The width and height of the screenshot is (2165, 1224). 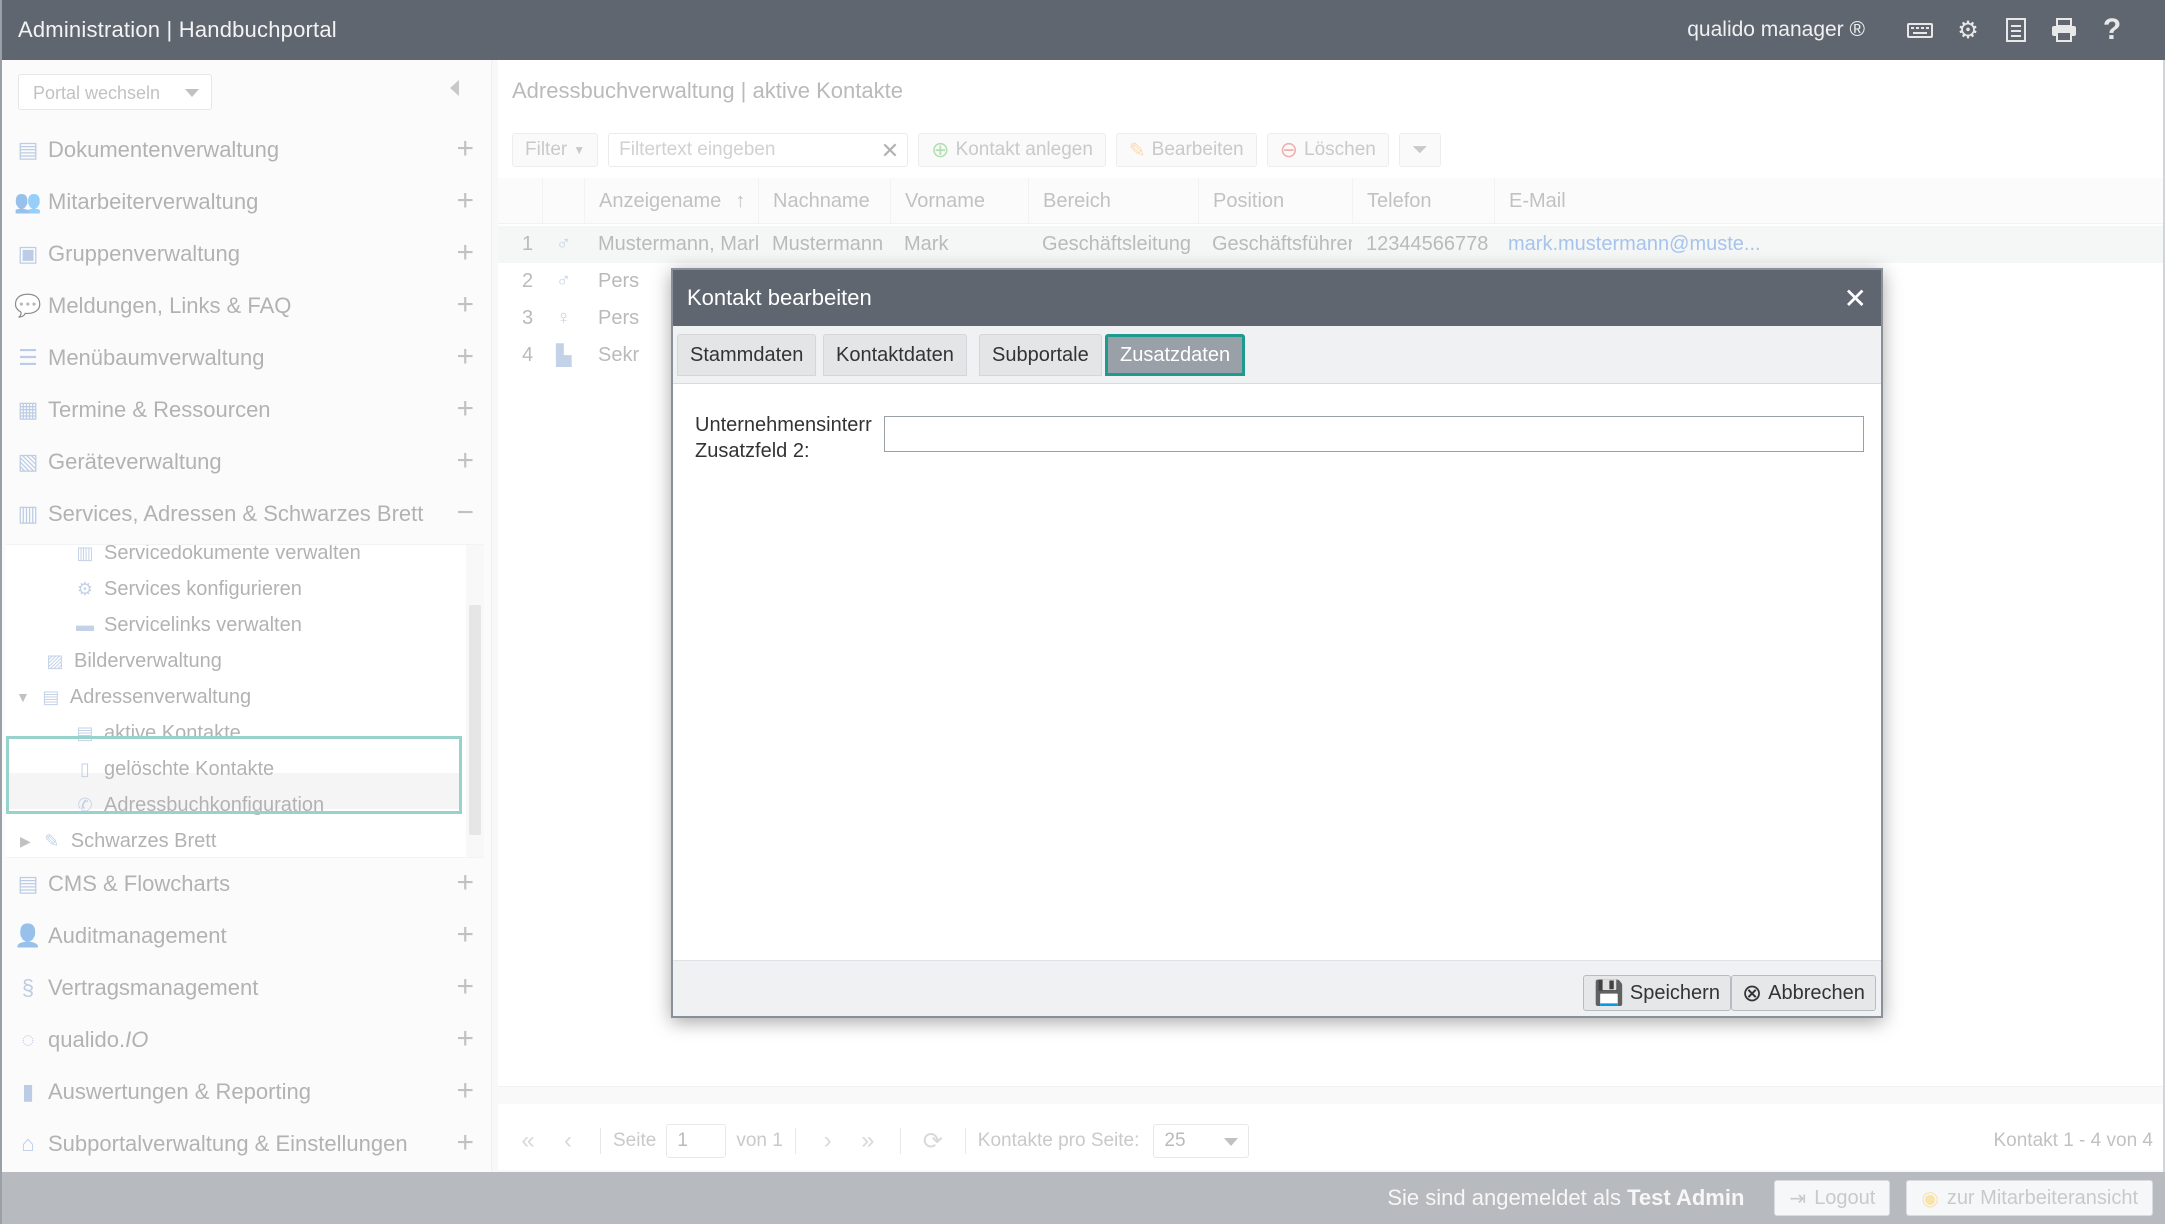 I want to click on col-email: E-Mail, so click(x=1828, y=201).